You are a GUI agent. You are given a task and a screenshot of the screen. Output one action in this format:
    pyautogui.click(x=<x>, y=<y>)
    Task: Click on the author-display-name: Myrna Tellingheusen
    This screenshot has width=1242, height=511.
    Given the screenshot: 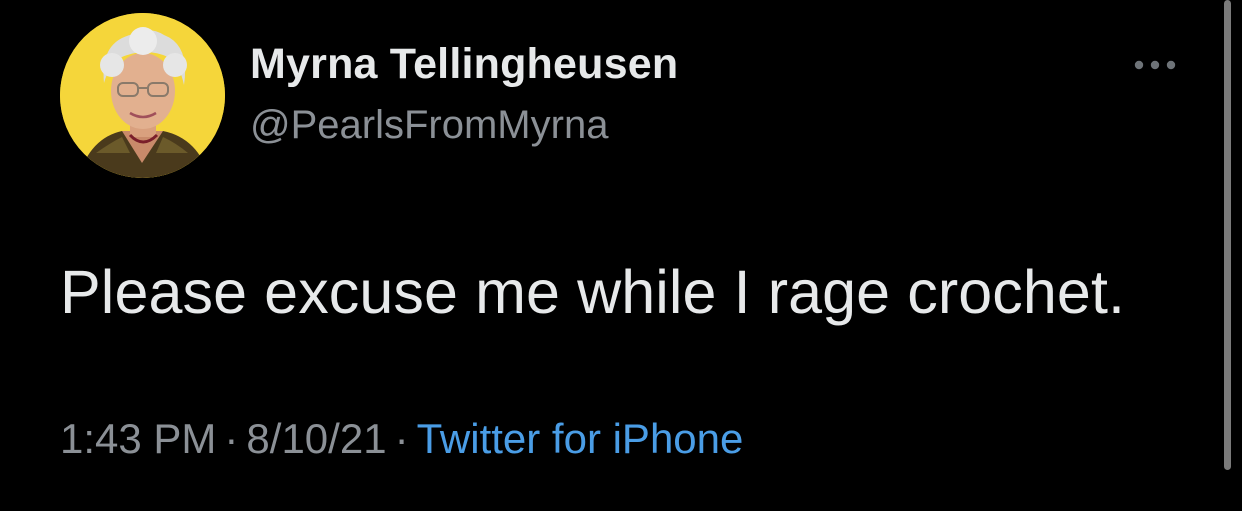 What is the action you would take?
    pyautogui.click(x=464, y=64)
    